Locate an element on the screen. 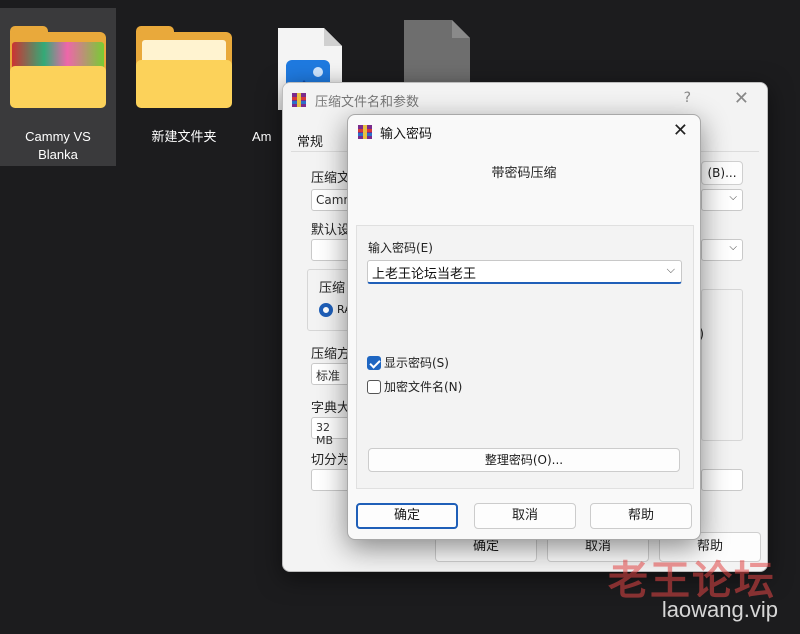  show-password-label: 显示密码(S) is located at coordinates (416, 363).